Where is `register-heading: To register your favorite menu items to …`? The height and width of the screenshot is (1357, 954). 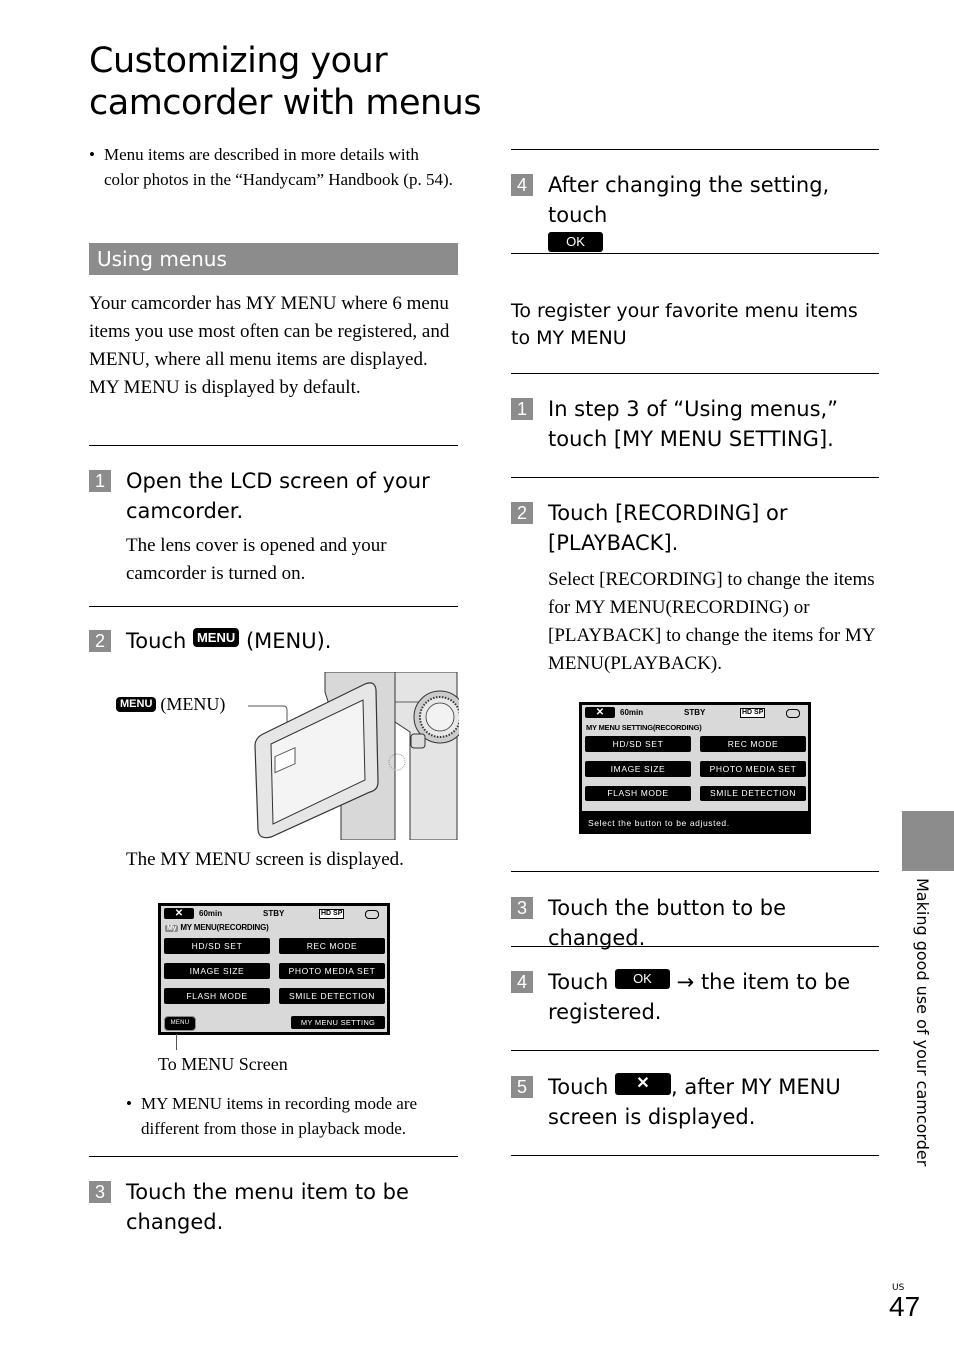
register-heading: To register your favorite menu items to … is located at coordinates (684, 324).